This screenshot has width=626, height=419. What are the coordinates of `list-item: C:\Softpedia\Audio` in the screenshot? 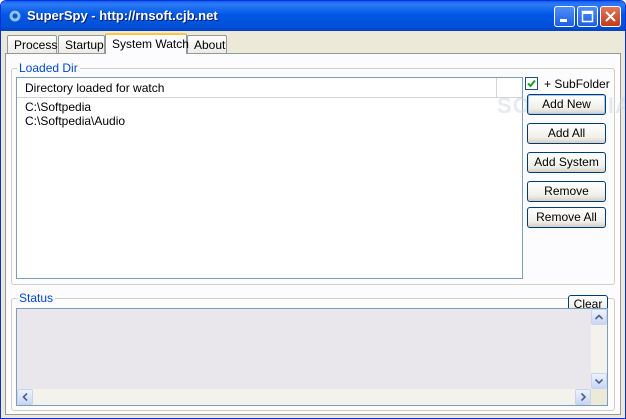 It's located at (75, 121).